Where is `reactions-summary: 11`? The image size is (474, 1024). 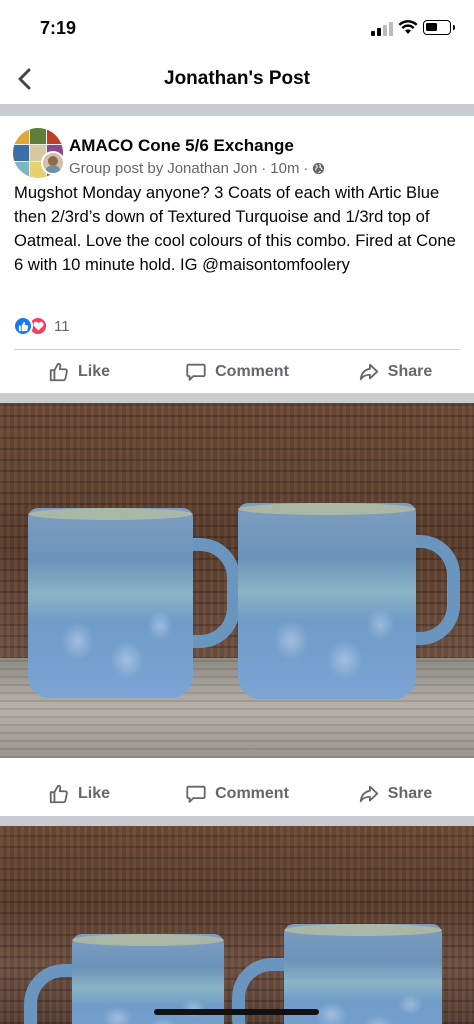
reactions-summary: 11 is located at coordinates (41, 326).